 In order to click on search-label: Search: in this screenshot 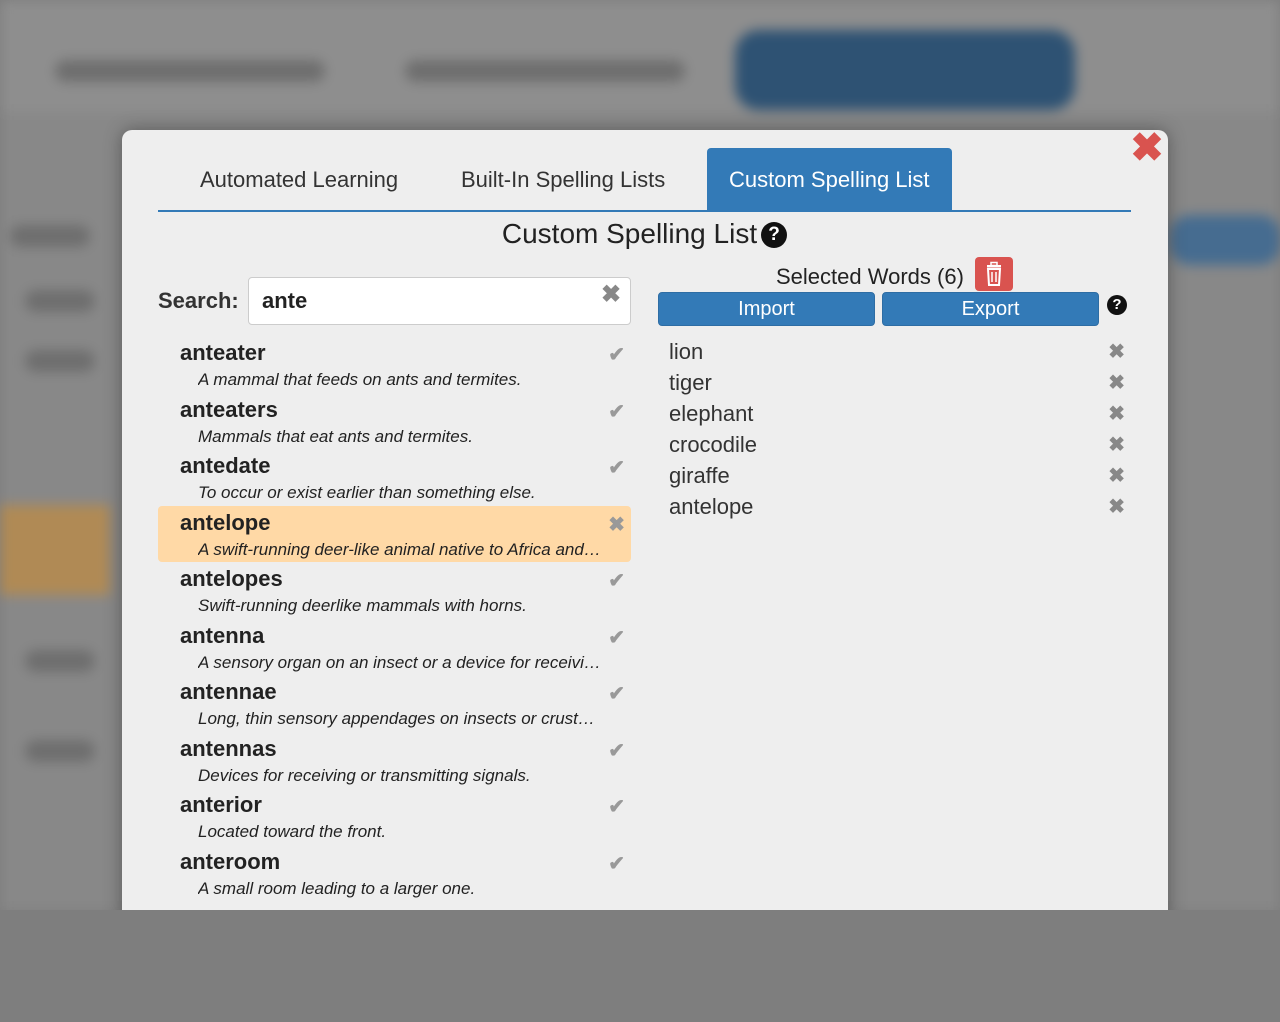, I will do `click(198, 300)`.